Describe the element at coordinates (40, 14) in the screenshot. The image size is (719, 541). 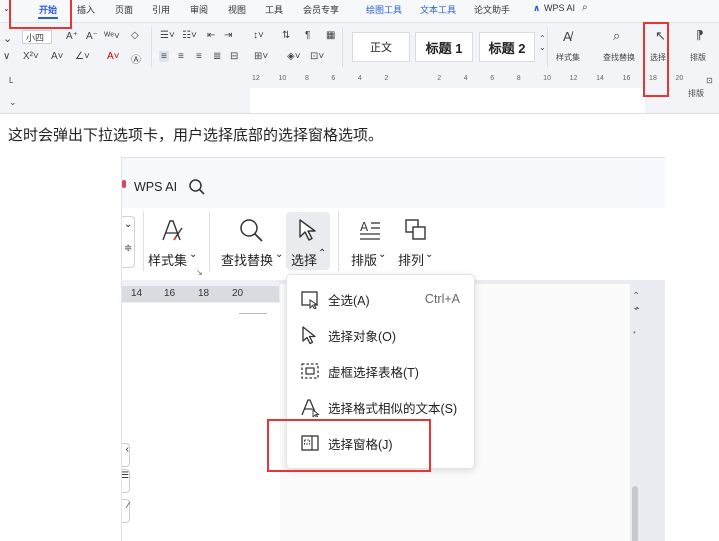
I see `highlight-box-home-tab` at that location.